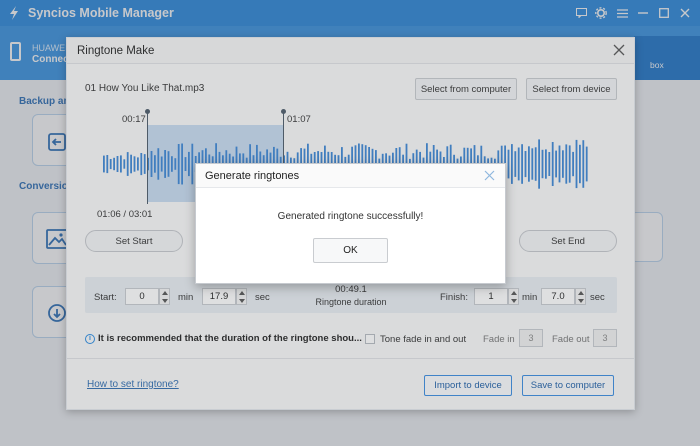 The height and width of the screenshot is (446, 700). What do you see at coordinates (571, 339) in the screenshot?
I see `fade-out-label: Fade out` at bounding box center [571, 339].